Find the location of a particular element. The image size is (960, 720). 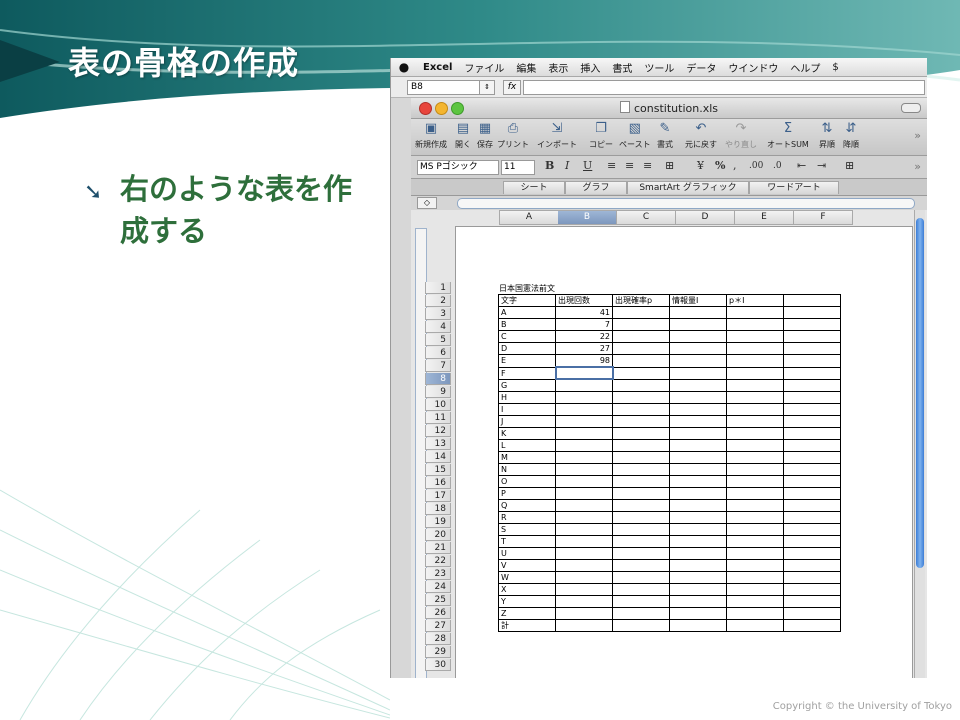

formula-input is located at coordinates (724, 87).